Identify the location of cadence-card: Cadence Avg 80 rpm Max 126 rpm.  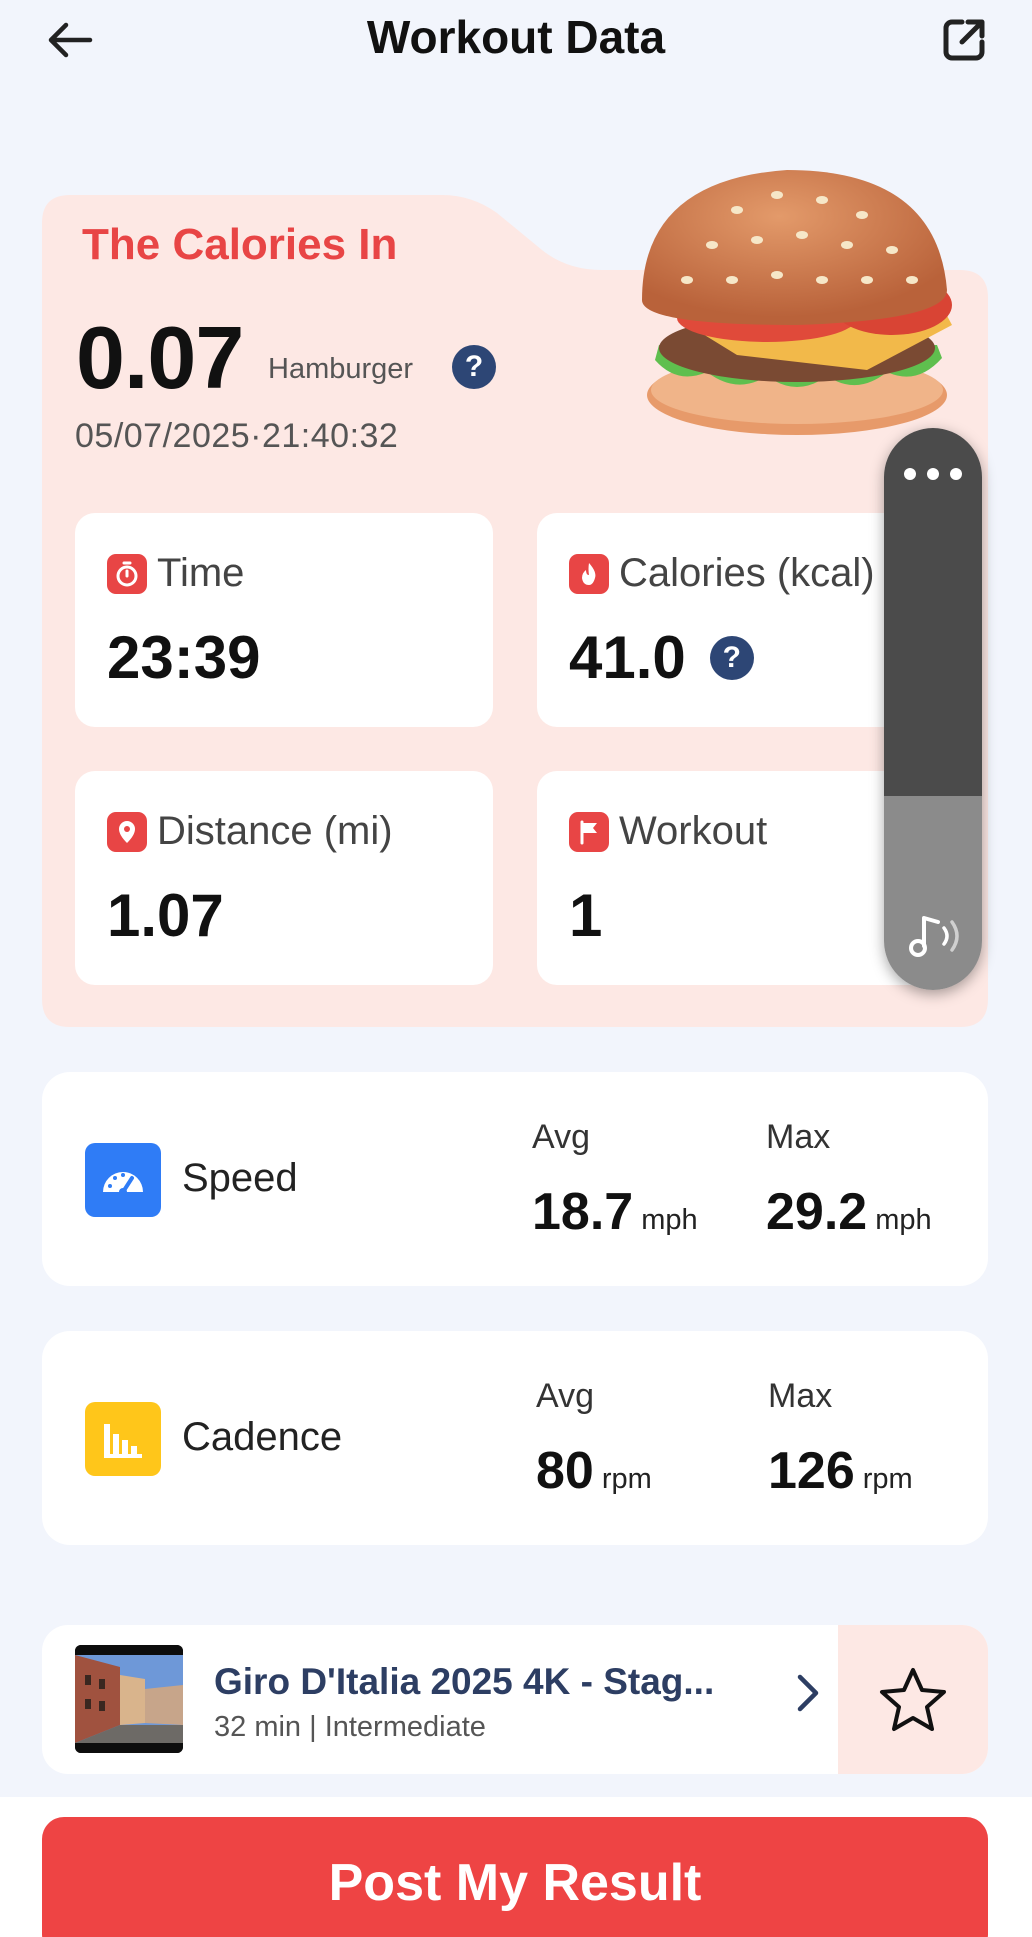
(515, 1438).